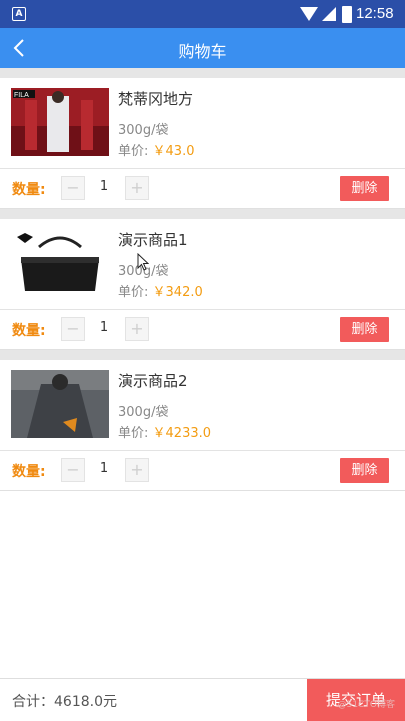  I want to click on page-title: 购物车, so click(202, 51).